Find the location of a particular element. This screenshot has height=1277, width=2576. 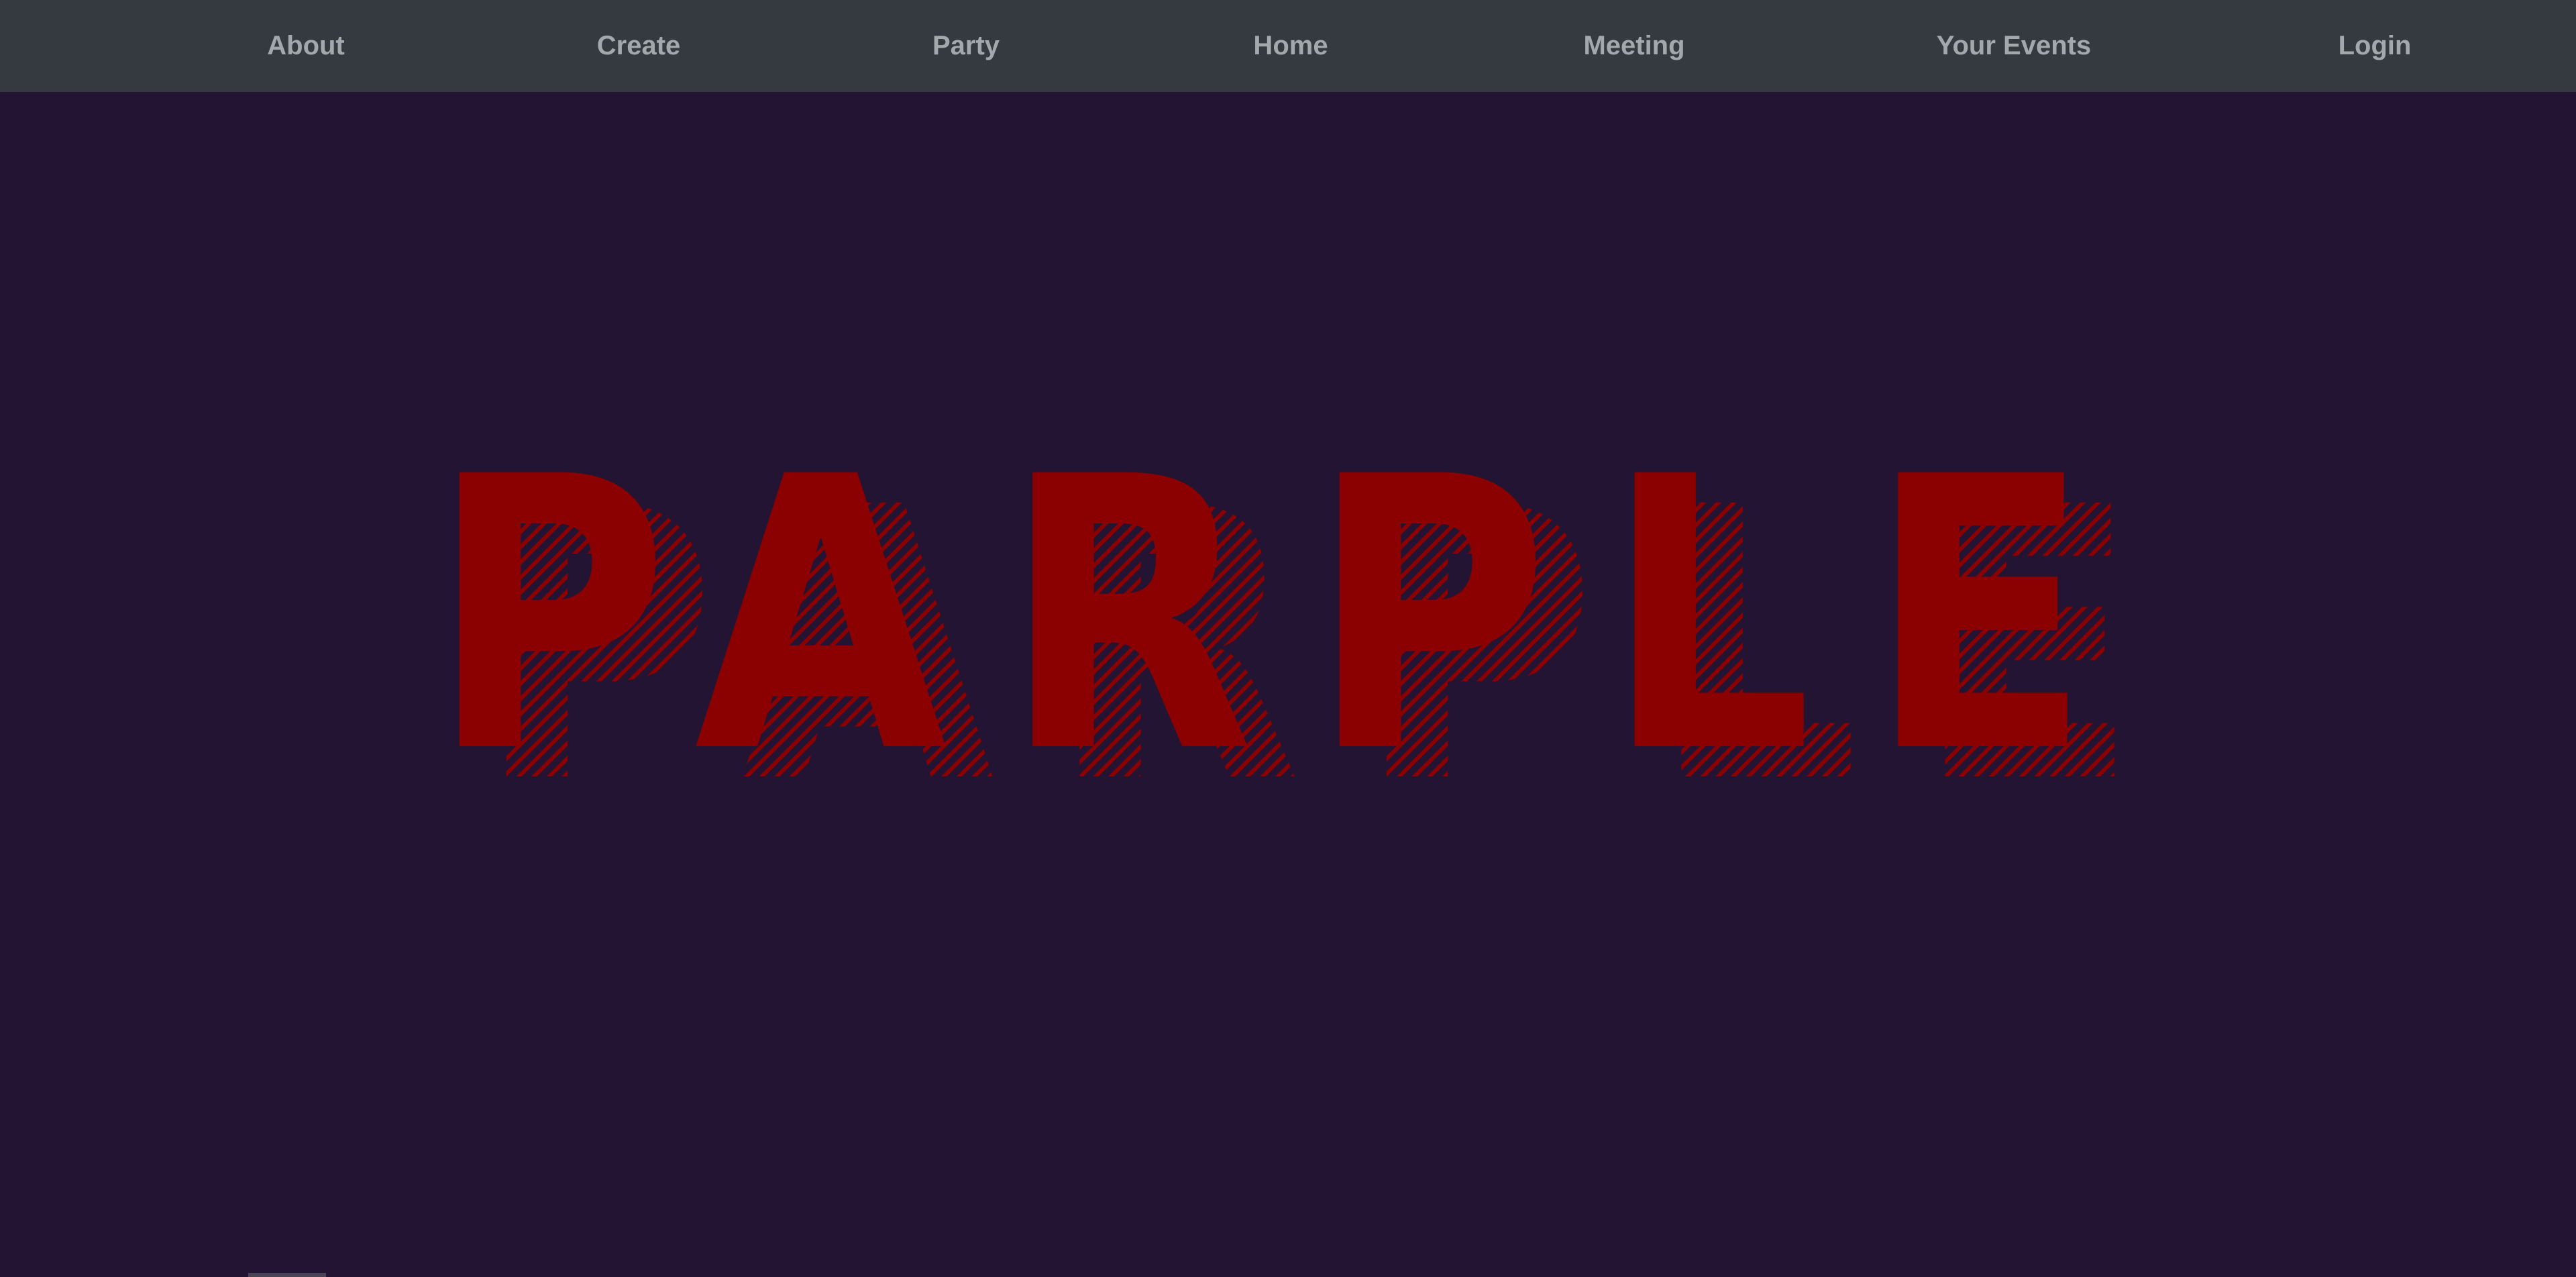

nav-create-link: Create is located at coordinates (639, 46).